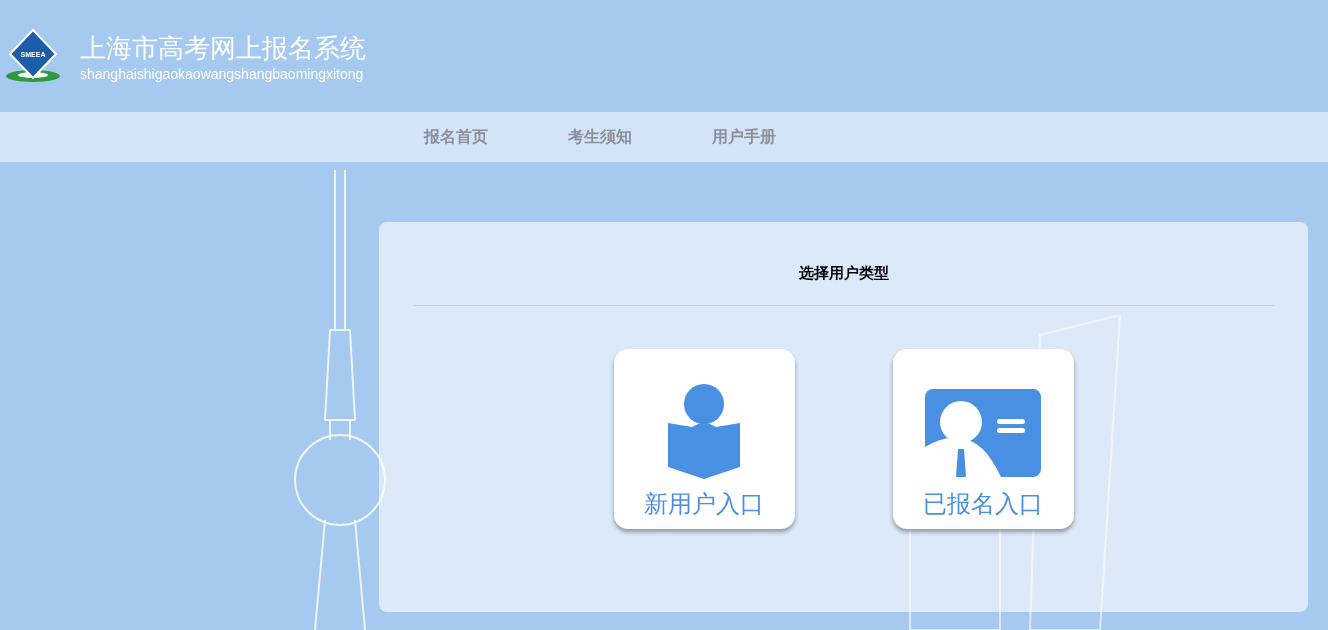 The width and height of the screenshot is (1328, 630). Describe the element at coordinates (223, 48) in the screenshot. I see `site-title: 上海市高考网上报名系统` at that location.